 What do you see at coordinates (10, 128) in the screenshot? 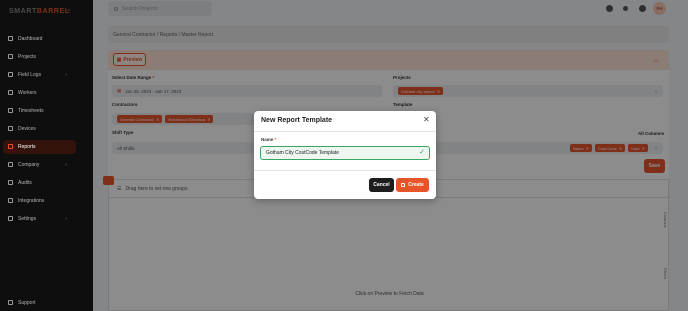
I see `devices-icon` at bounding box center [10, 128].